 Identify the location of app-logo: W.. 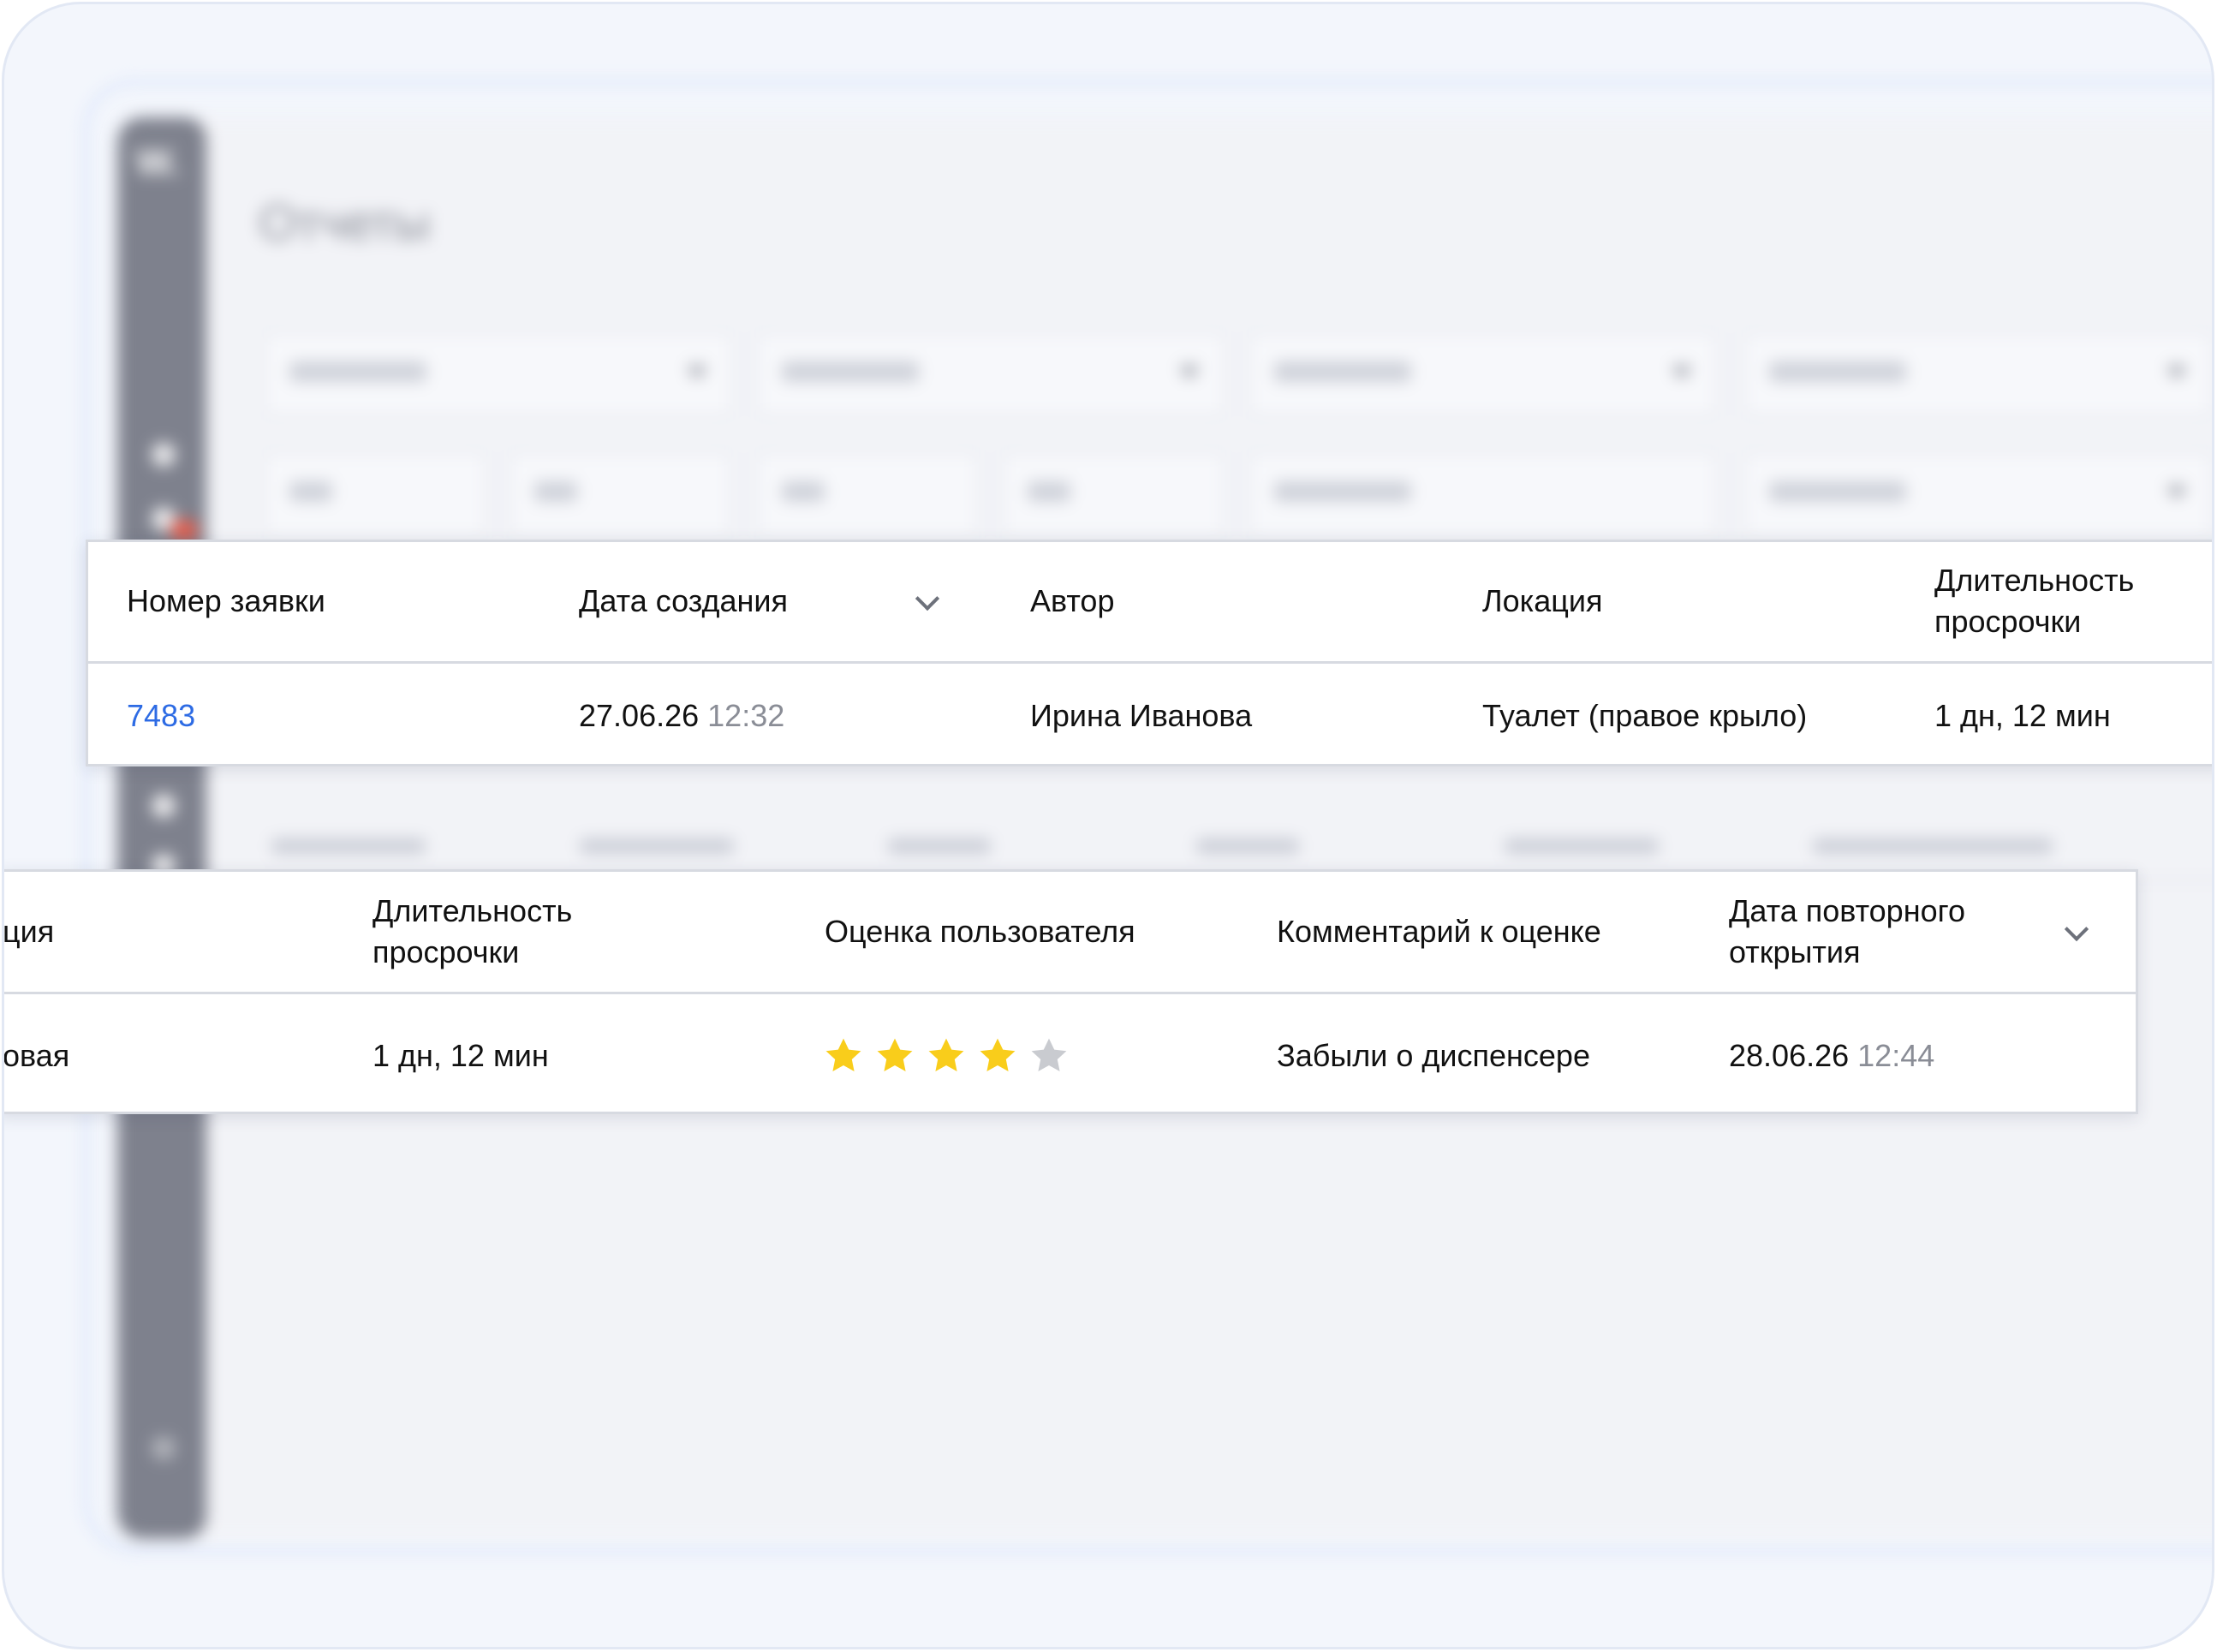
(158, 162).